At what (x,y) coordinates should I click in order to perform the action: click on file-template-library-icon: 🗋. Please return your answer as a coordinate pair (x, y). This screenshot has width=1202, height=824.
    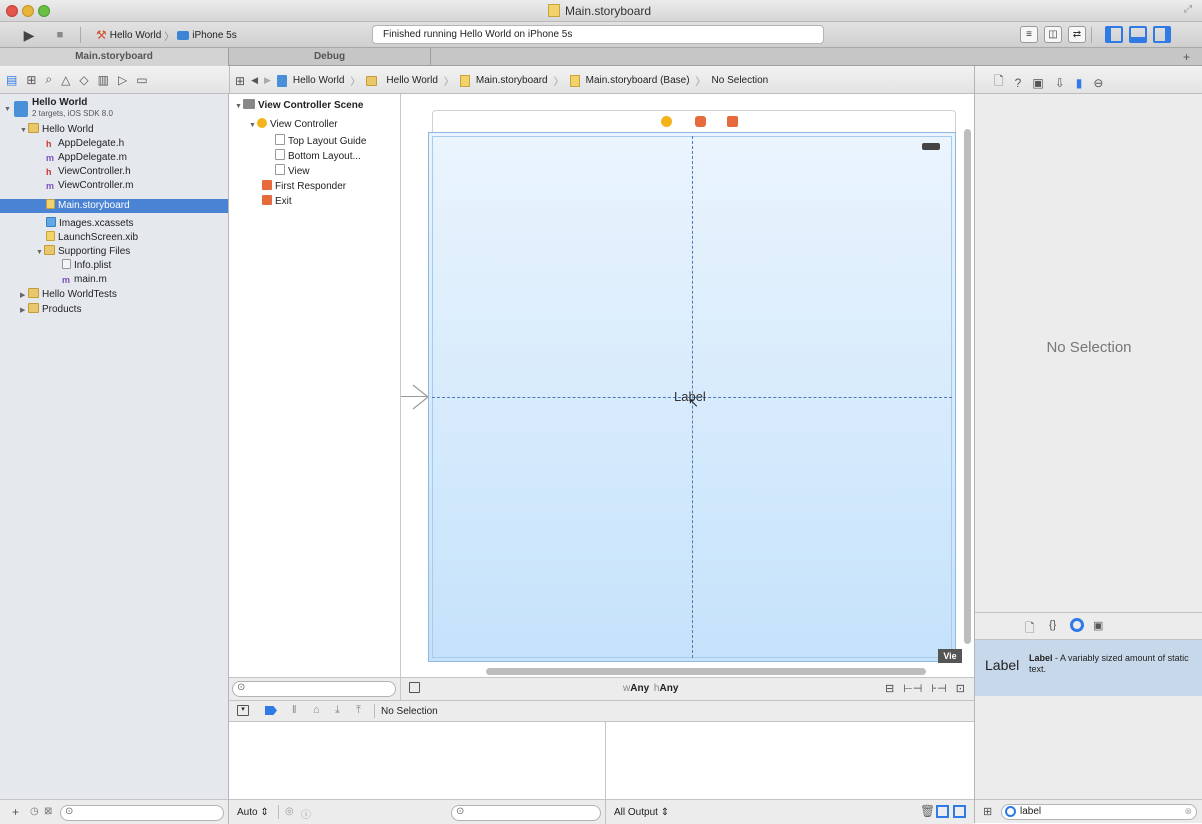
    Looking at the image, I should click on (1030, 629).